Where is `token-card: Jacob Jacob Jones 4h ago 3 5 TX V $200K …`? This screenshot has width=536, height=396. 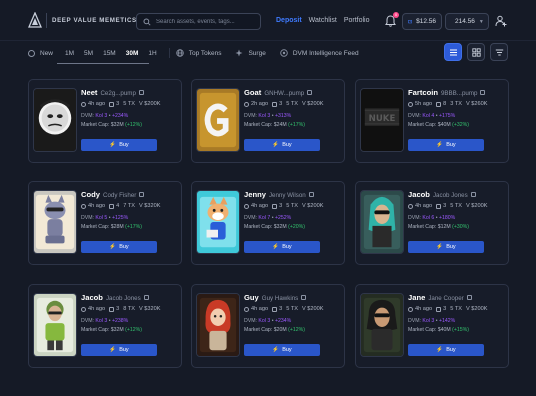 token-card: Jacob Jacob Jones 4h ago 3 5 TX V $200K … is located at coordinates (432, 223).